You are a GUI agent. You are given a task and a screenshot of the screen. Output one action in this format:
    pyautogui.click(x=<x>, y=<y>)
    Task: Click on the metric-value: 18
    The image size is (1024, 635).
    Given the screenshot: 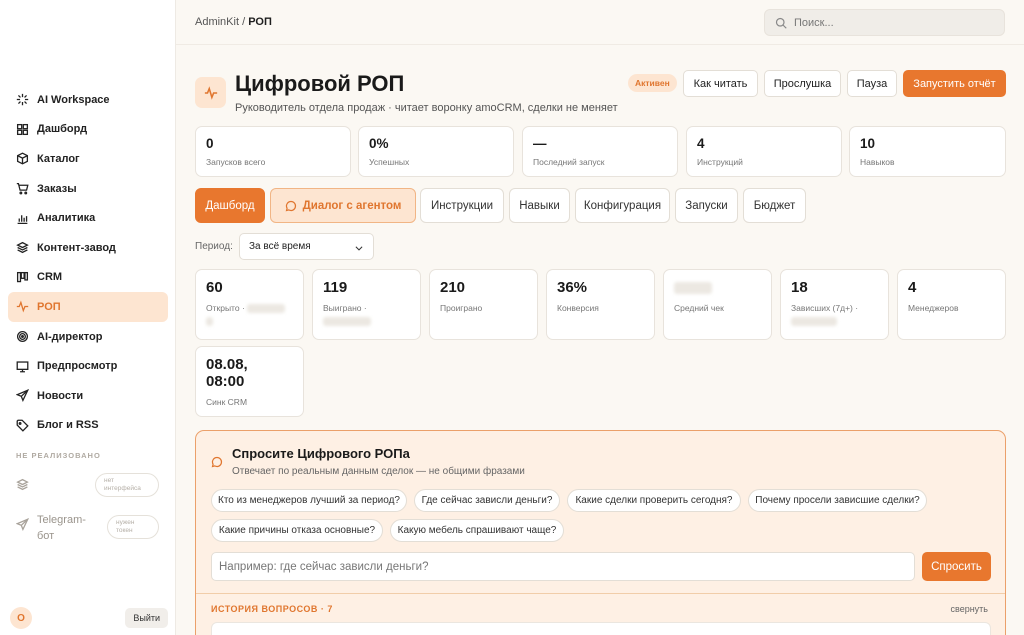 What is the action you would take?
    pyautogui.click(x=799, y=287)
    